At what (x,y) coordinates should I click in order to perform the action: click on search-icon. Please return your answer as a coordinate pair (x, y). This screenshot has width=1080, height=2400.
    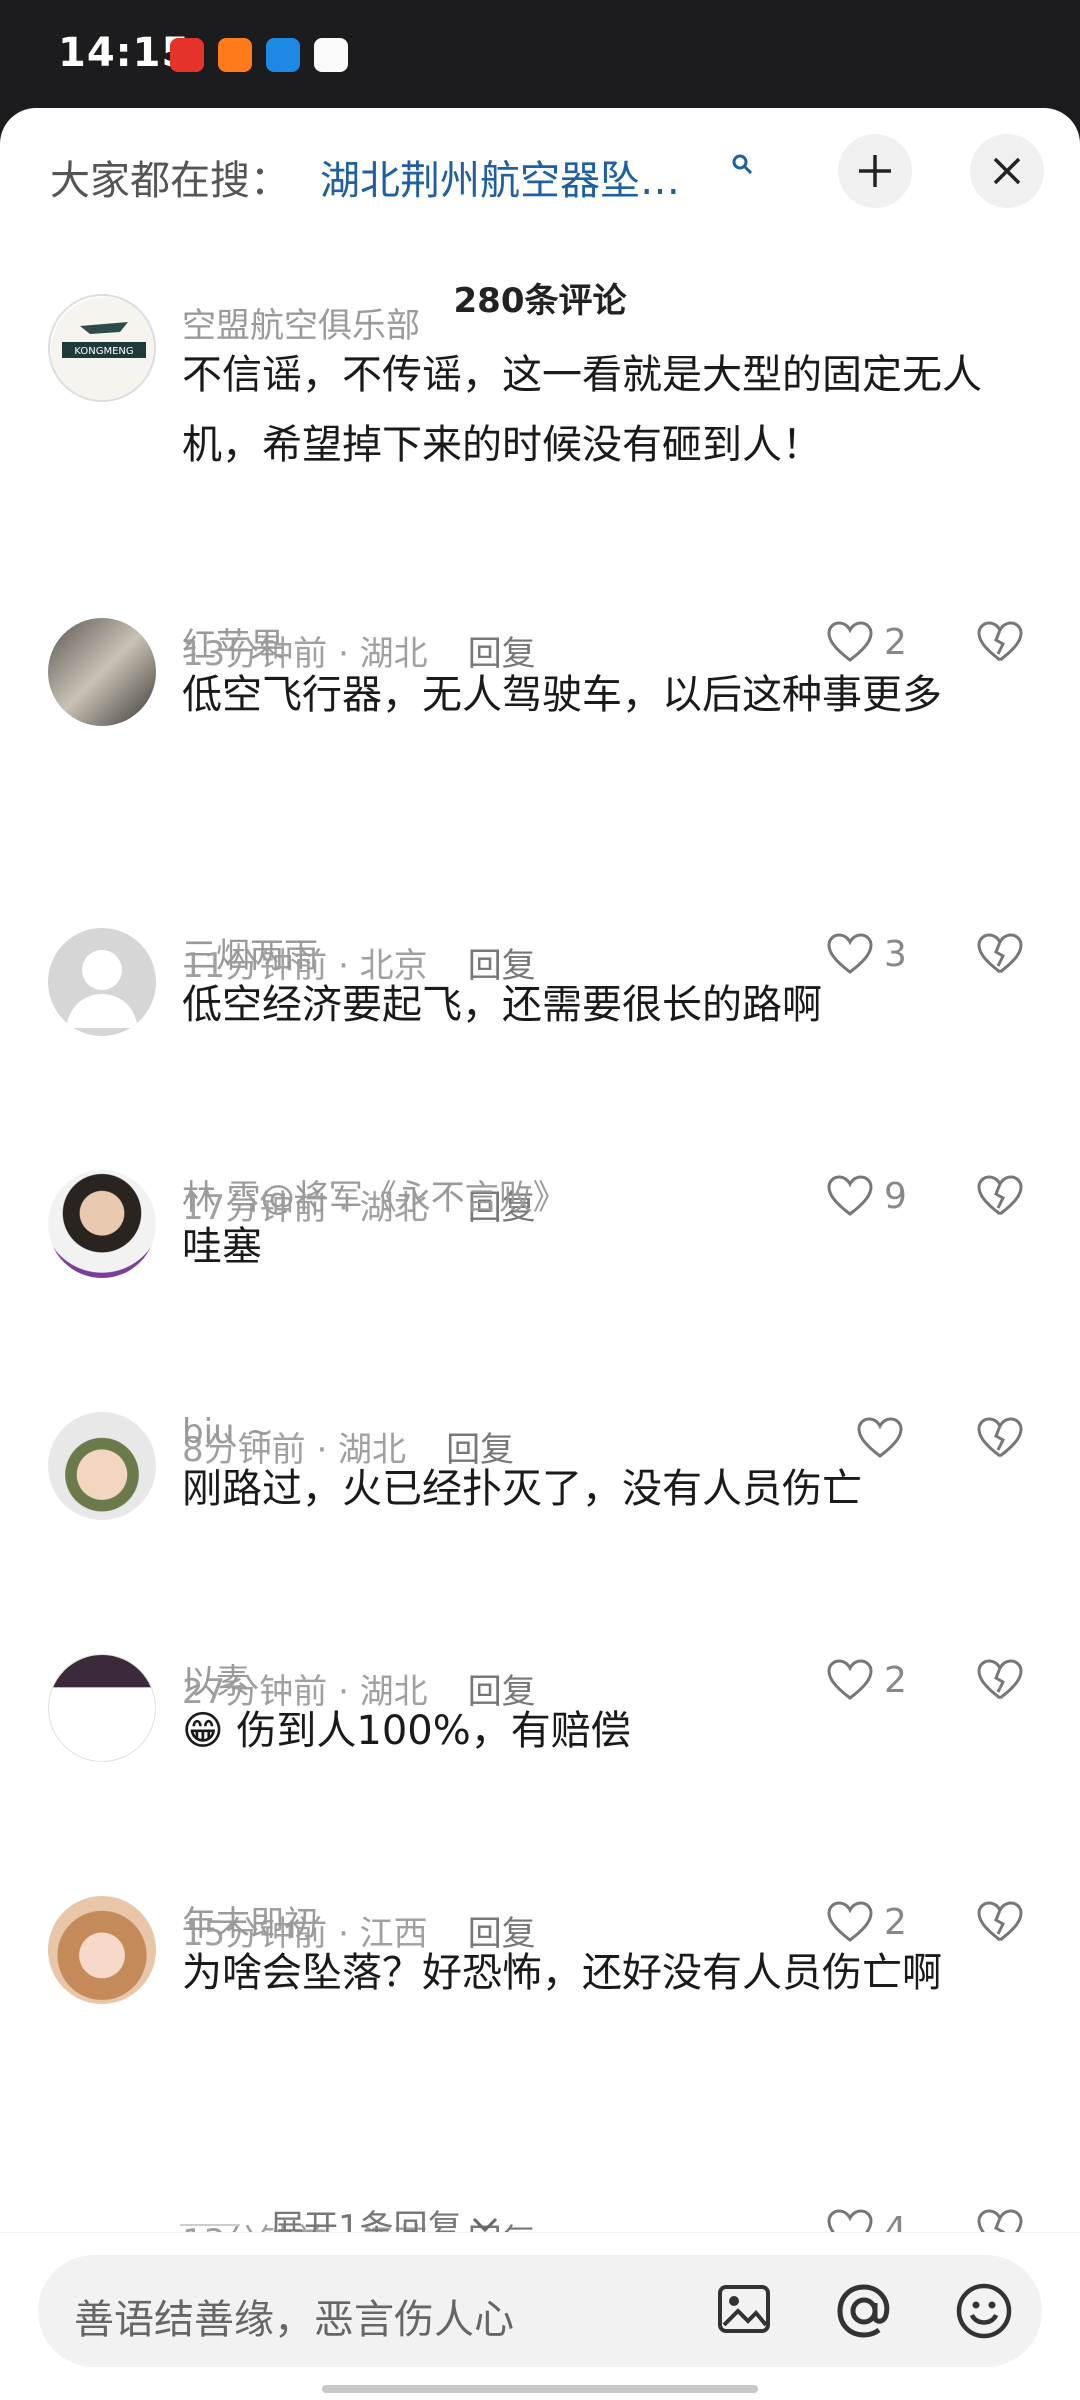
    Looking at the image, I should click on (742, 164).